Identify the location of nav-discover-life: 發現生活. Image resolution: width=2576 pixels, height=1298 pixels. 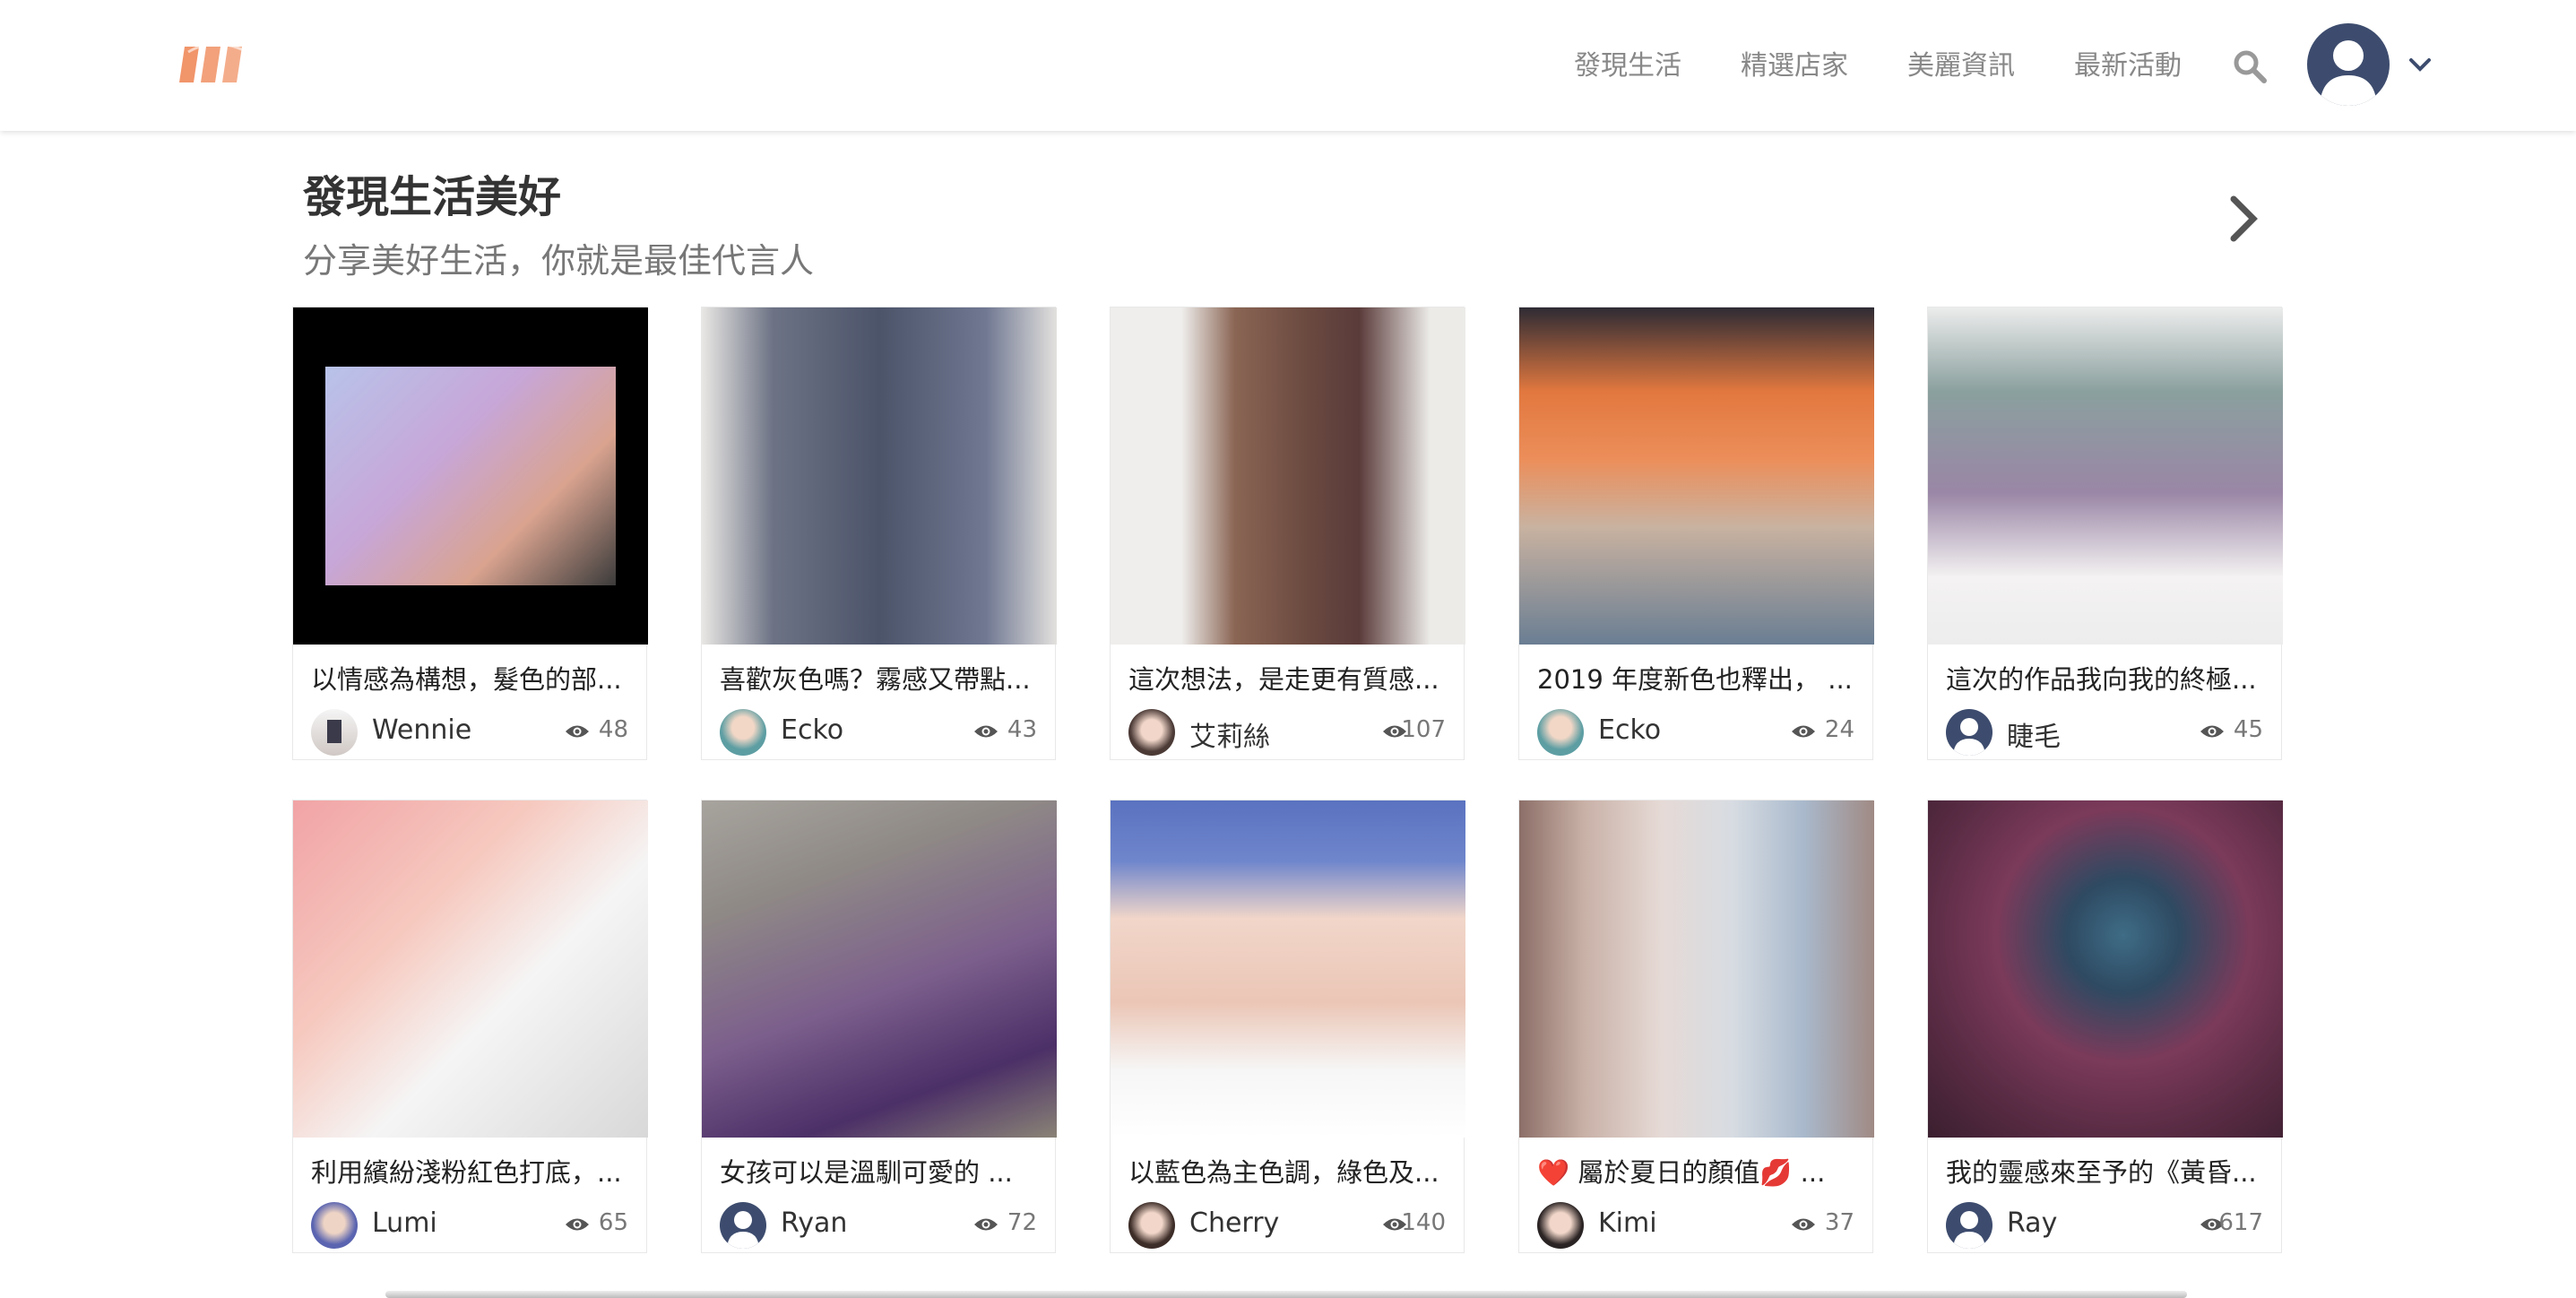
(1627, 63).